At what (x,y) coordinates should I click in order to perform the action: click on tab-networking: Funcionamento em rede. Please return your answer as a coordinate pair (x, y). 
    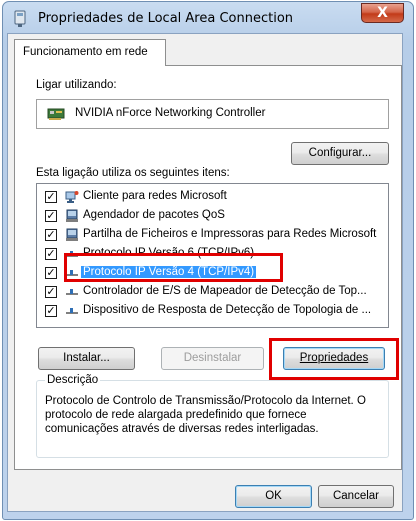
    Looking at the image, I should click on (90, 52).